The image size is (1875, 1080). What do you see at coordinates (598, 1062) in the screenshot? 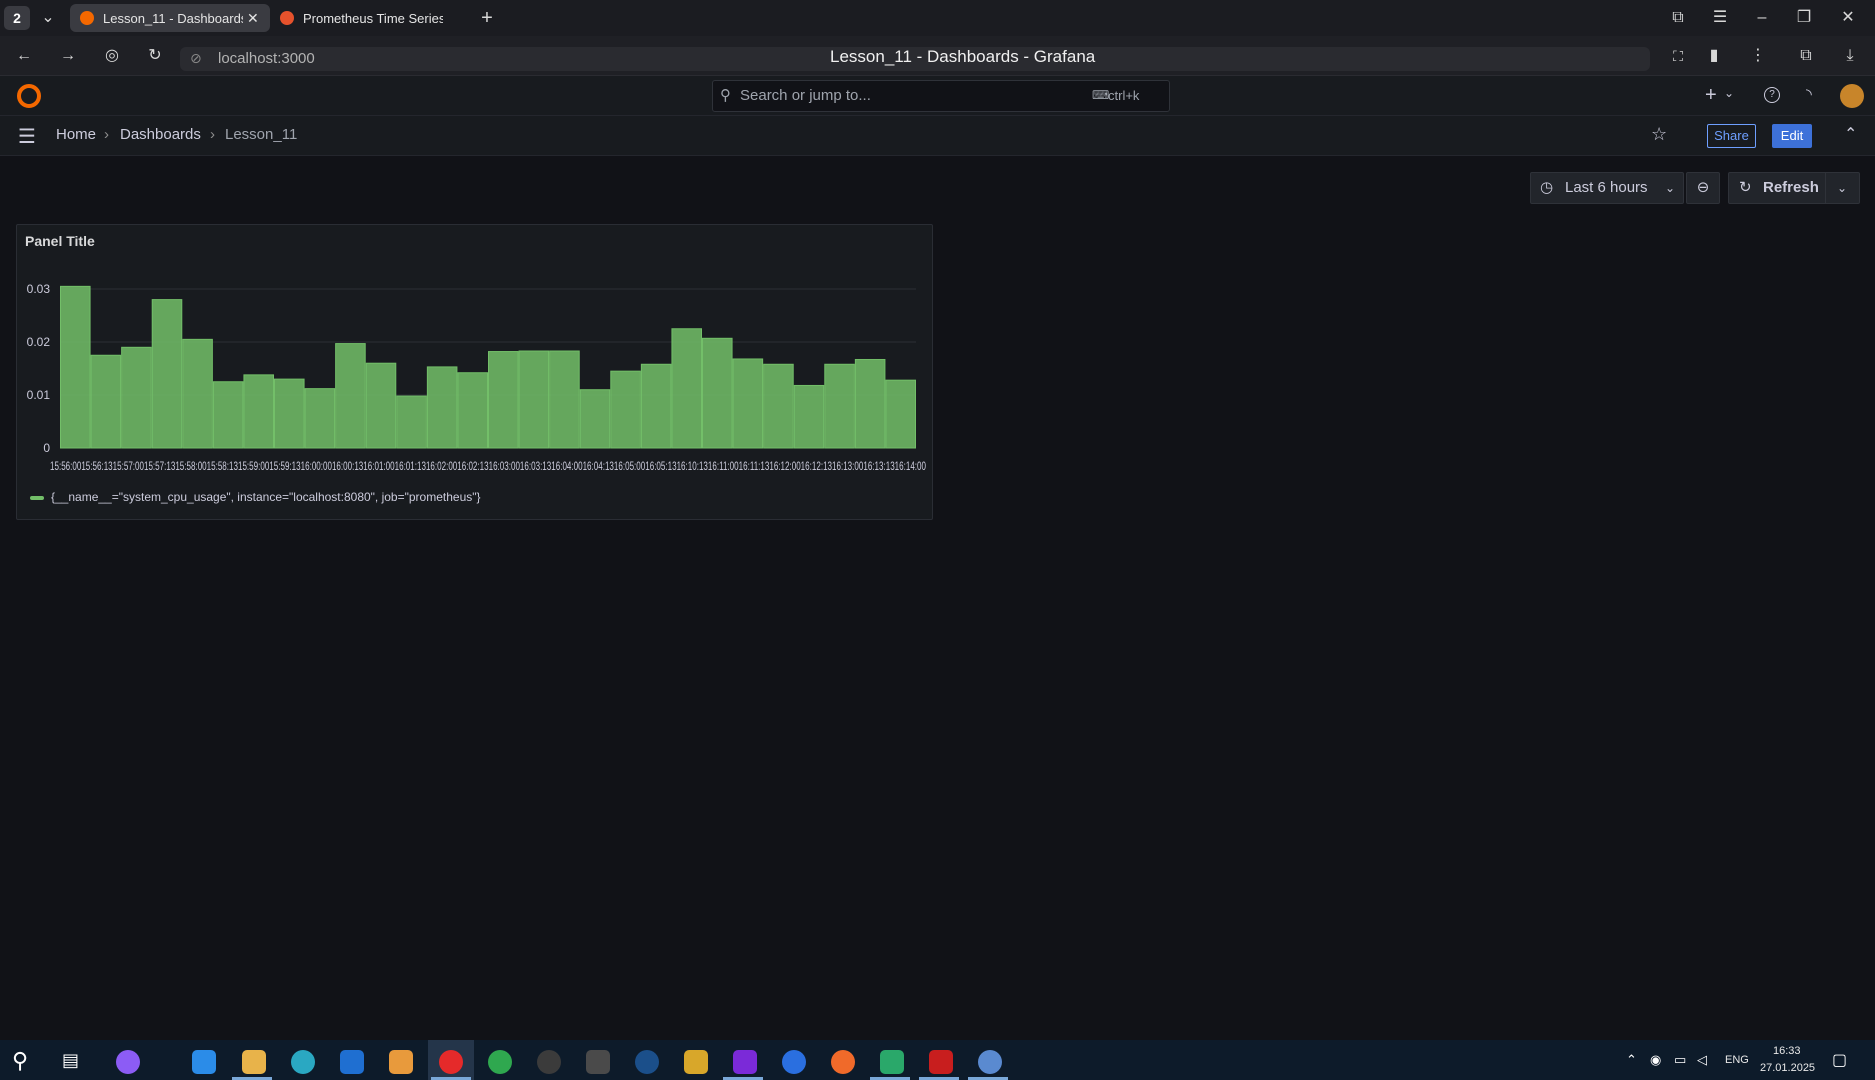
I see `clapperboard-icon` at bounding box center [598, 1062].